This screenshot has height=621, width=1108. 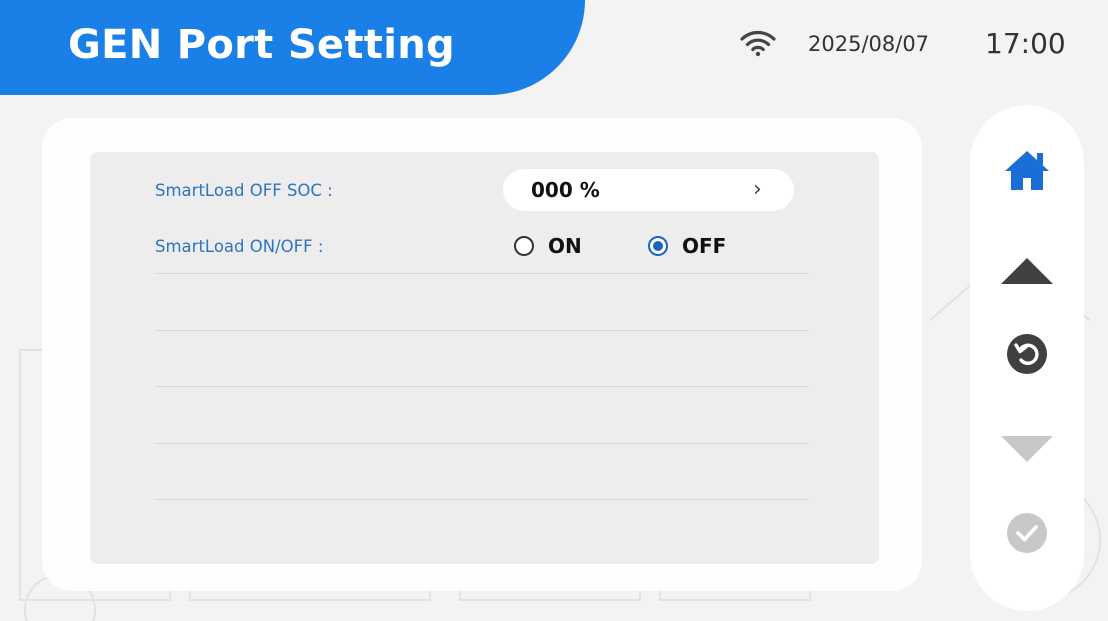 I want to click on triangle-up-icon, so click(x=1027, y=271).